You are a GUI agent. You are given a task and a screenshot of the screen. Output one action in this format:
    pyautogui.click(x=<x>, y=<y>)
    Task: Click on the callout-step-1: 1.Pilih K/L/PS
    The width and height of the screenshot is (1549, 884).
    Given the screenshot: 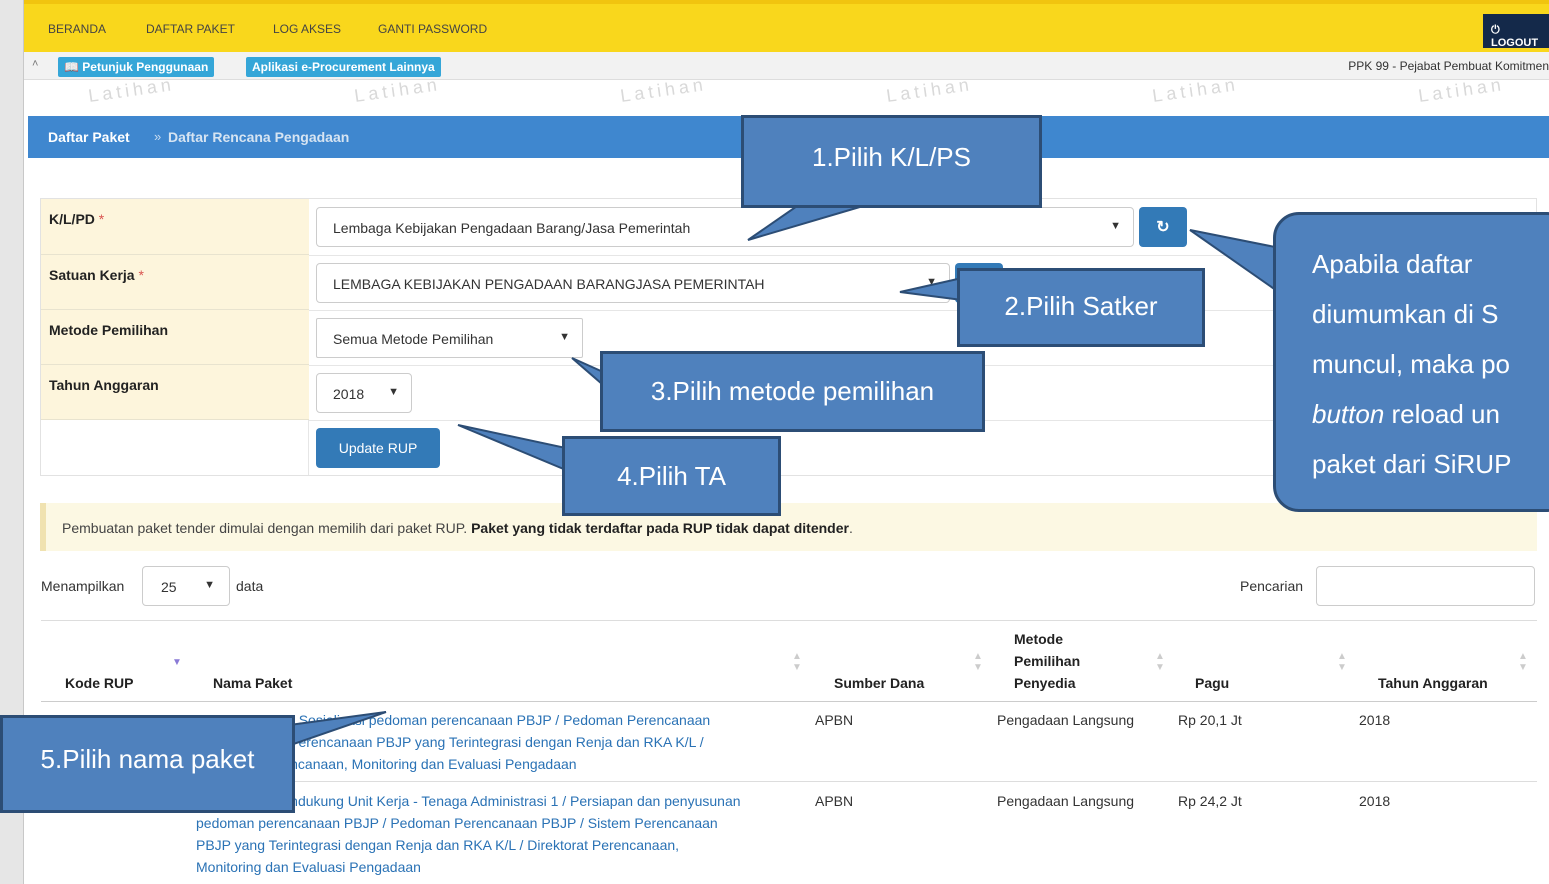 What is the action you would take?
    pyautogui.click(x=891, y=161)
    